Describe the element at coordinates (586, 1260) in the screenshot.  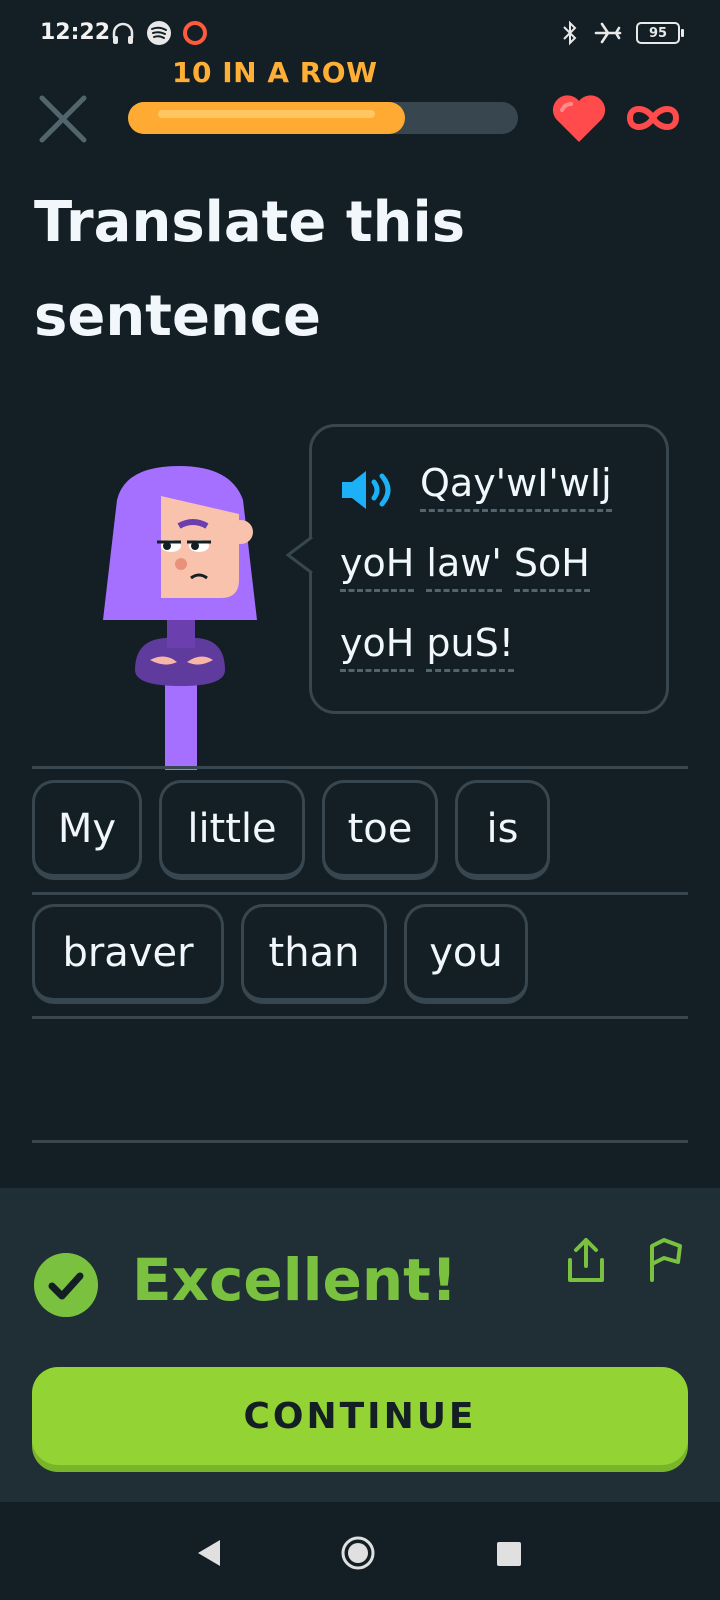
I see `share-icon` at that location.